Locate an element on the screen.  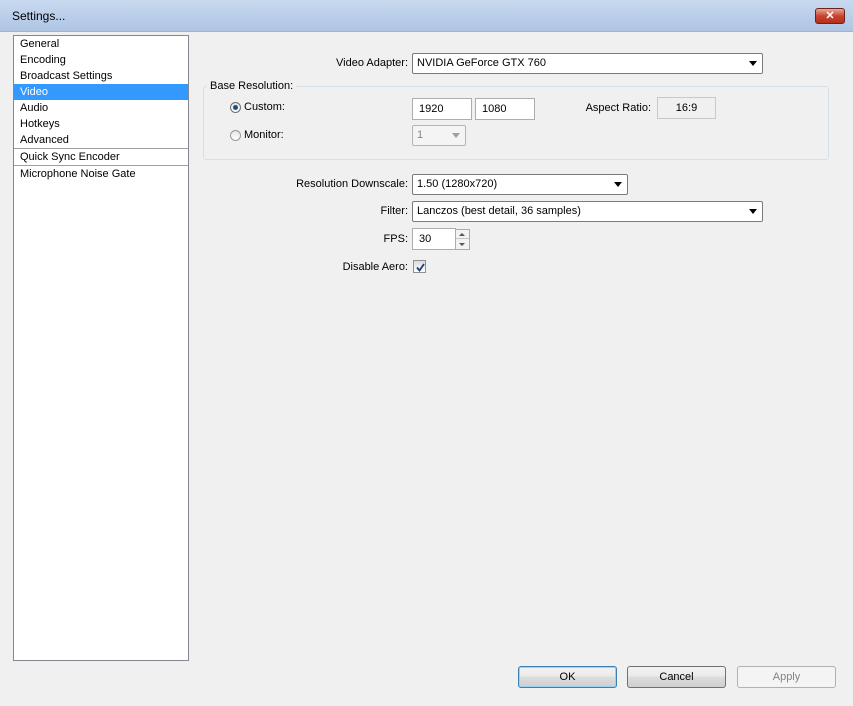
custom-label: Custom: is located at coordinates (264, 107).